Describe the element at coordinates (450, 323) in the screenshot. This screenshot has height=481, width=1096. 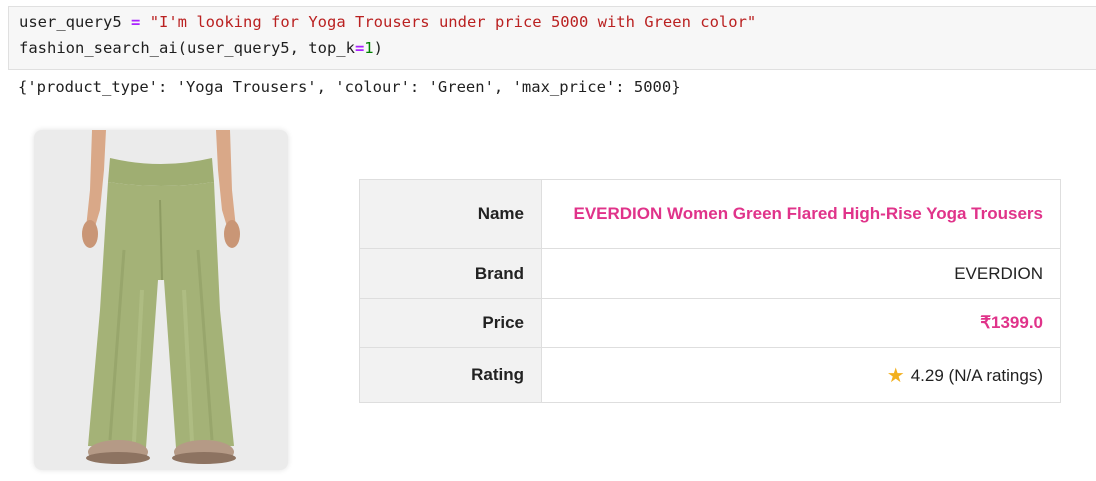
I see `price-label: Price` at that location.